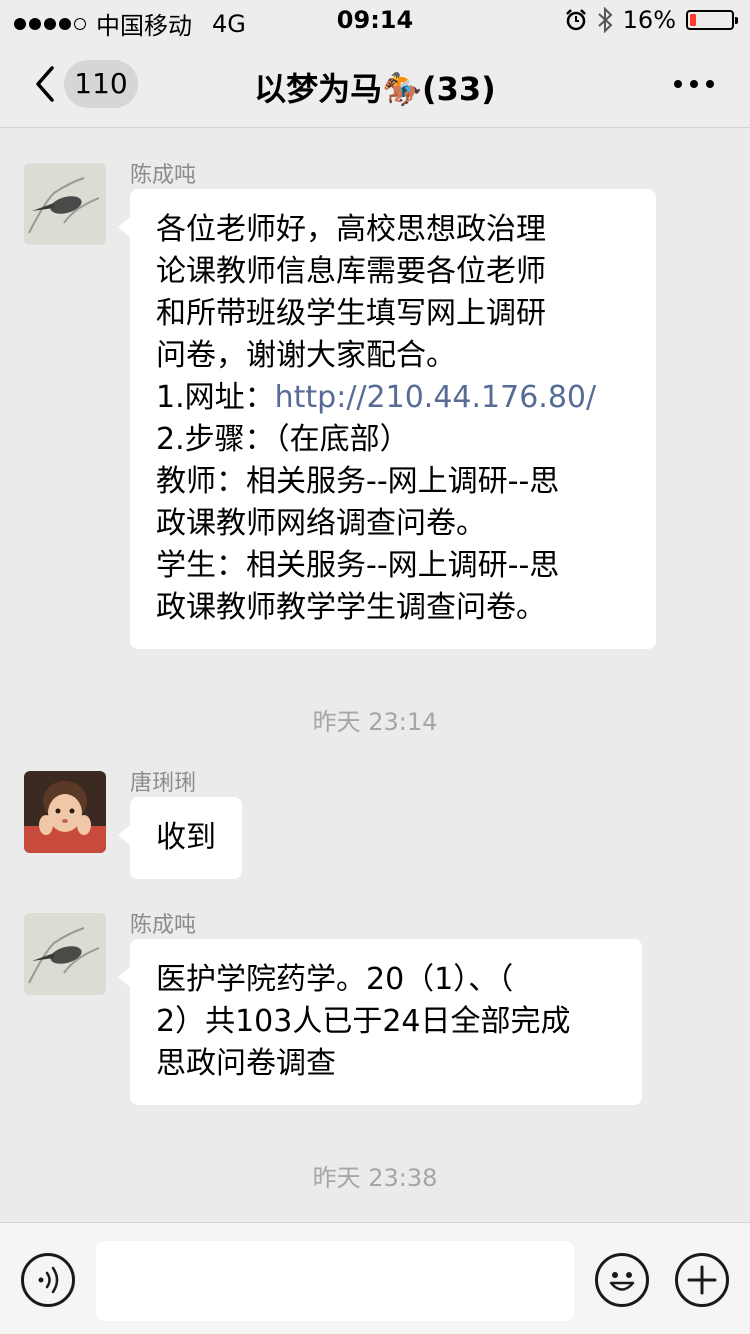 This screenshot has width=750, height=1334. Describe the element at coordinates (283, 439) in the screenshot. I see `message-line: 2.步骤：（在底部）` at that location.